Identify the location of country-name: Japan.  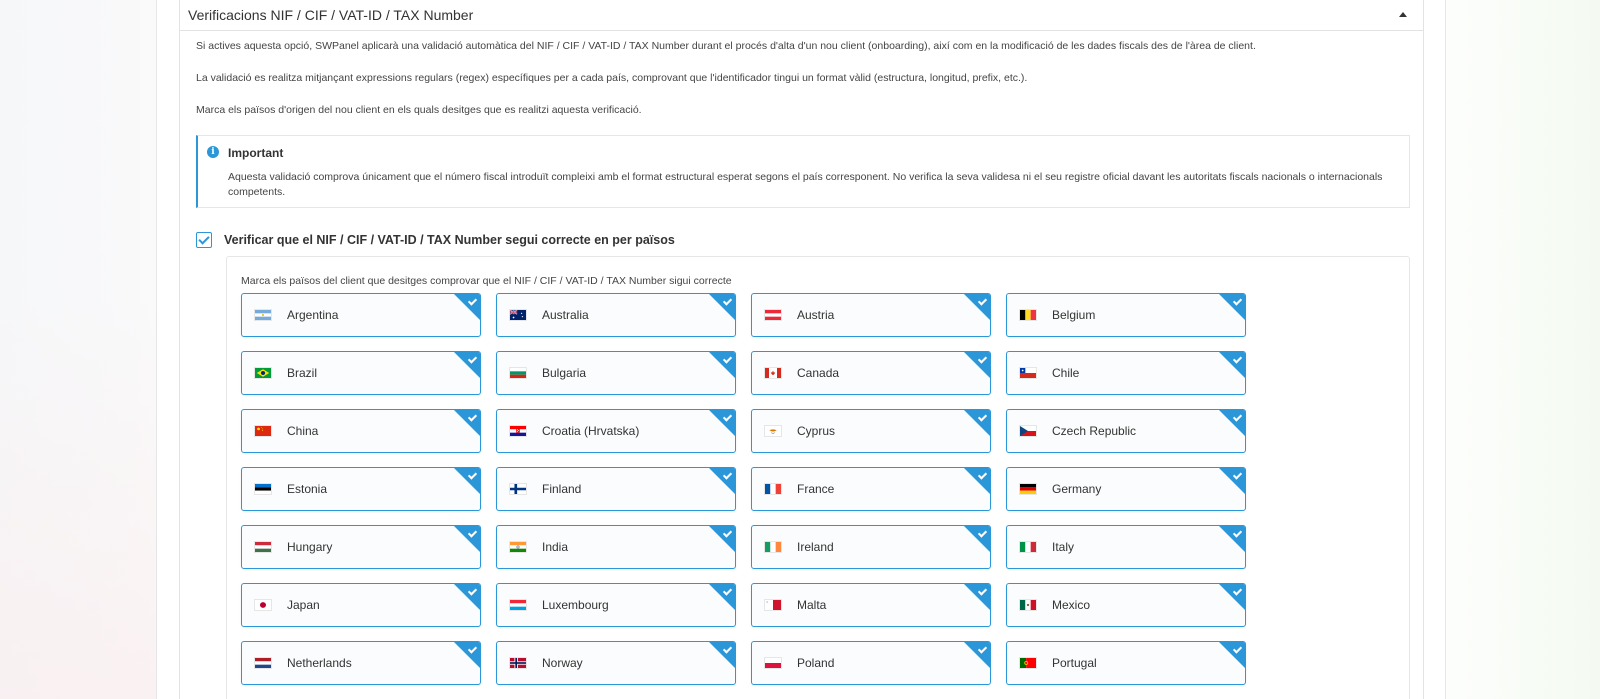
(303, 605).